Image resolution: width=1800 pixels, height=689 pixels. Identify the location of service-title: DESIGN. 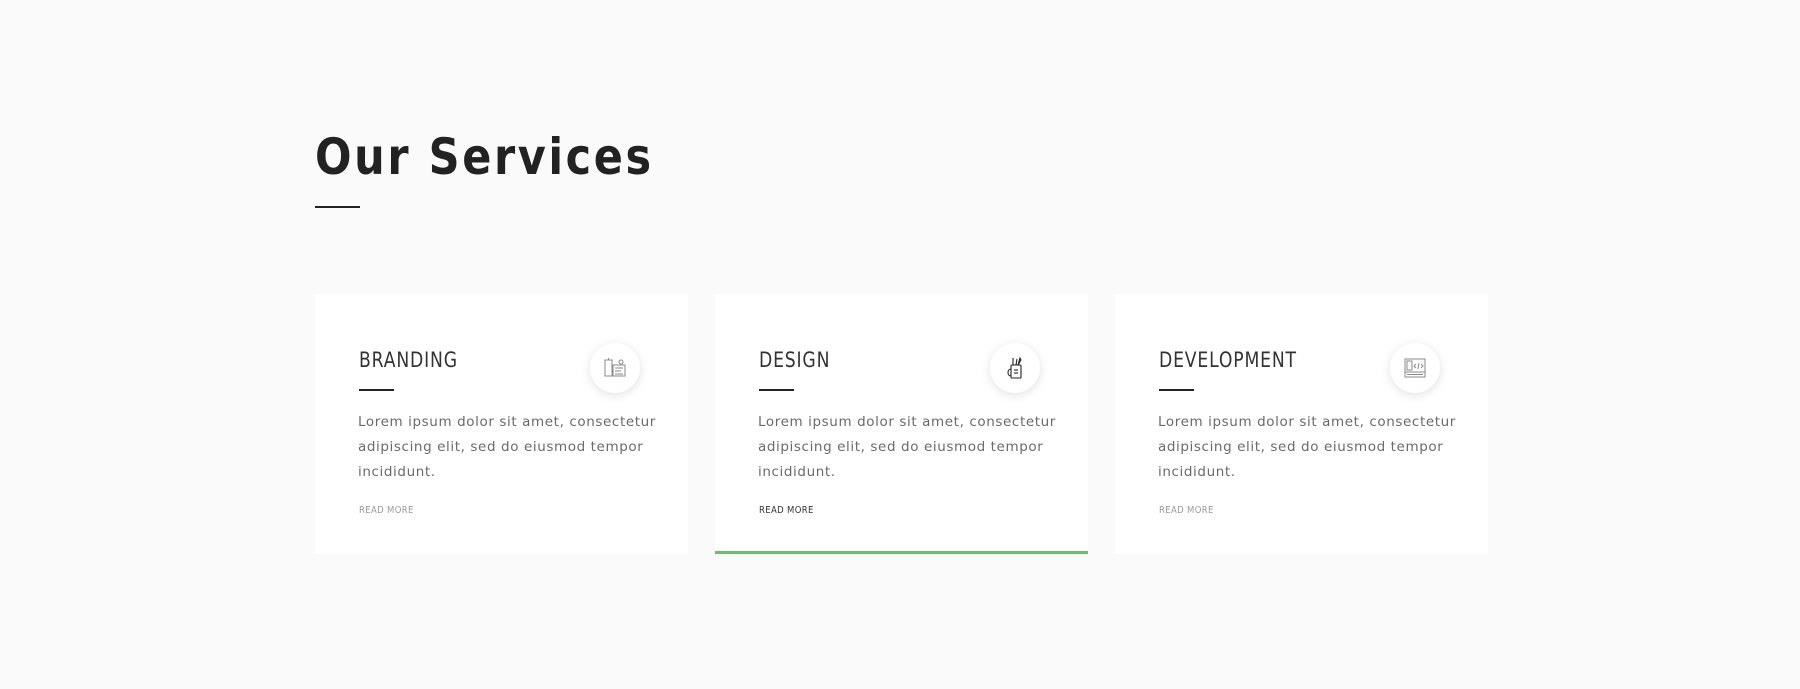
(795, 360).